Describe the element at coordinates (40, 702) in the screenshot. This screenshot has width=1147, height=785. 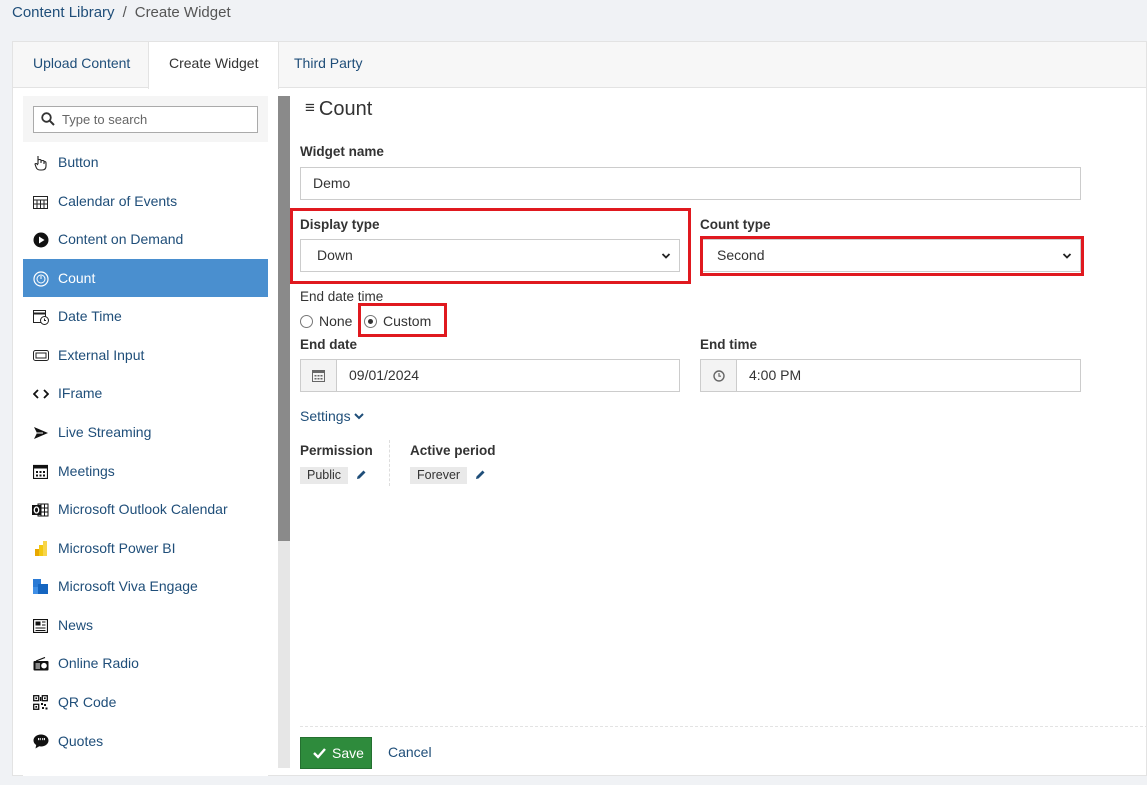
I see `qr-code-icon` at that location.